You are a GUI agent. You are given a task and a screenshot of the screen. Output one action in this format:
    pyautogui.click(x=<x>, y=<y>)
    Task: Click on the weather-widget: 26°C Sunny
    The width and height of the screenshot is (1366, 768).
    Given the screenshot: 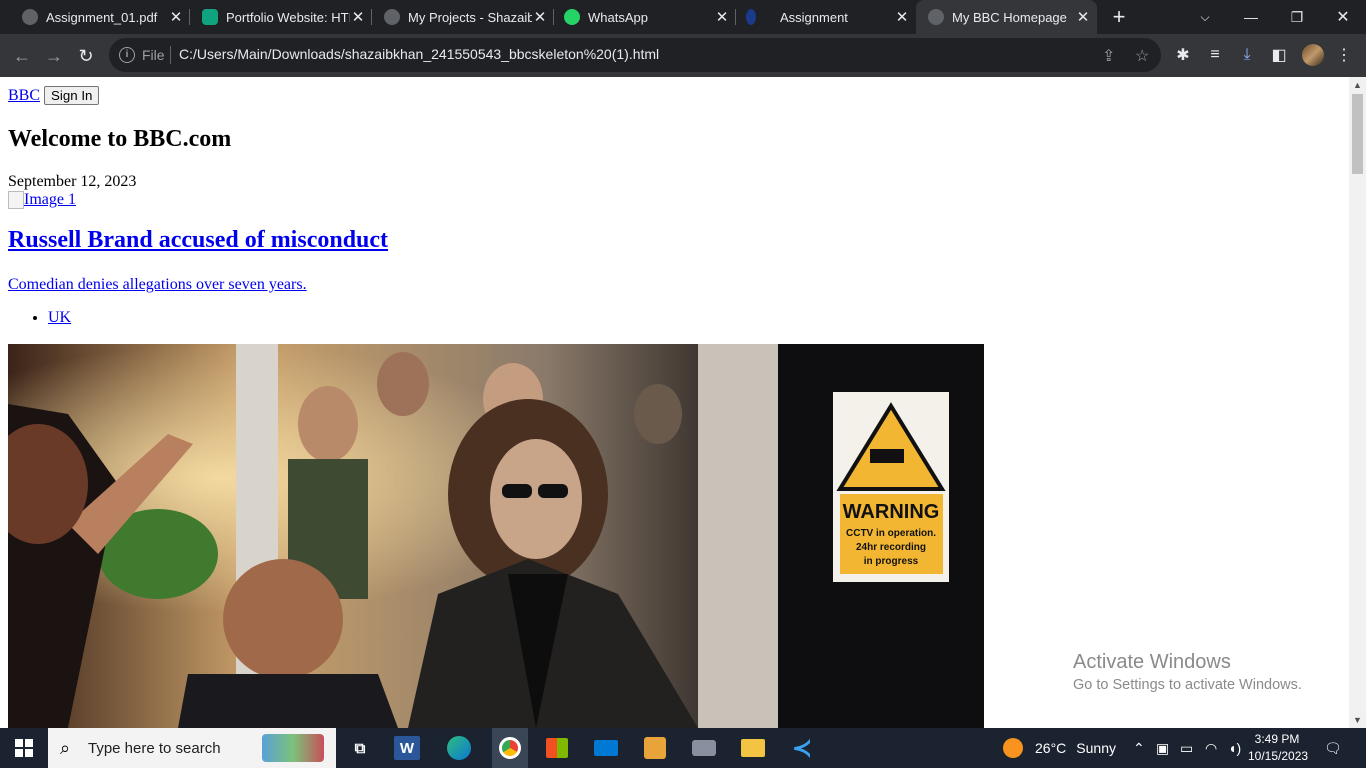 What is the action you would take?
    pyautogui.click(x=1059, y=748)
    